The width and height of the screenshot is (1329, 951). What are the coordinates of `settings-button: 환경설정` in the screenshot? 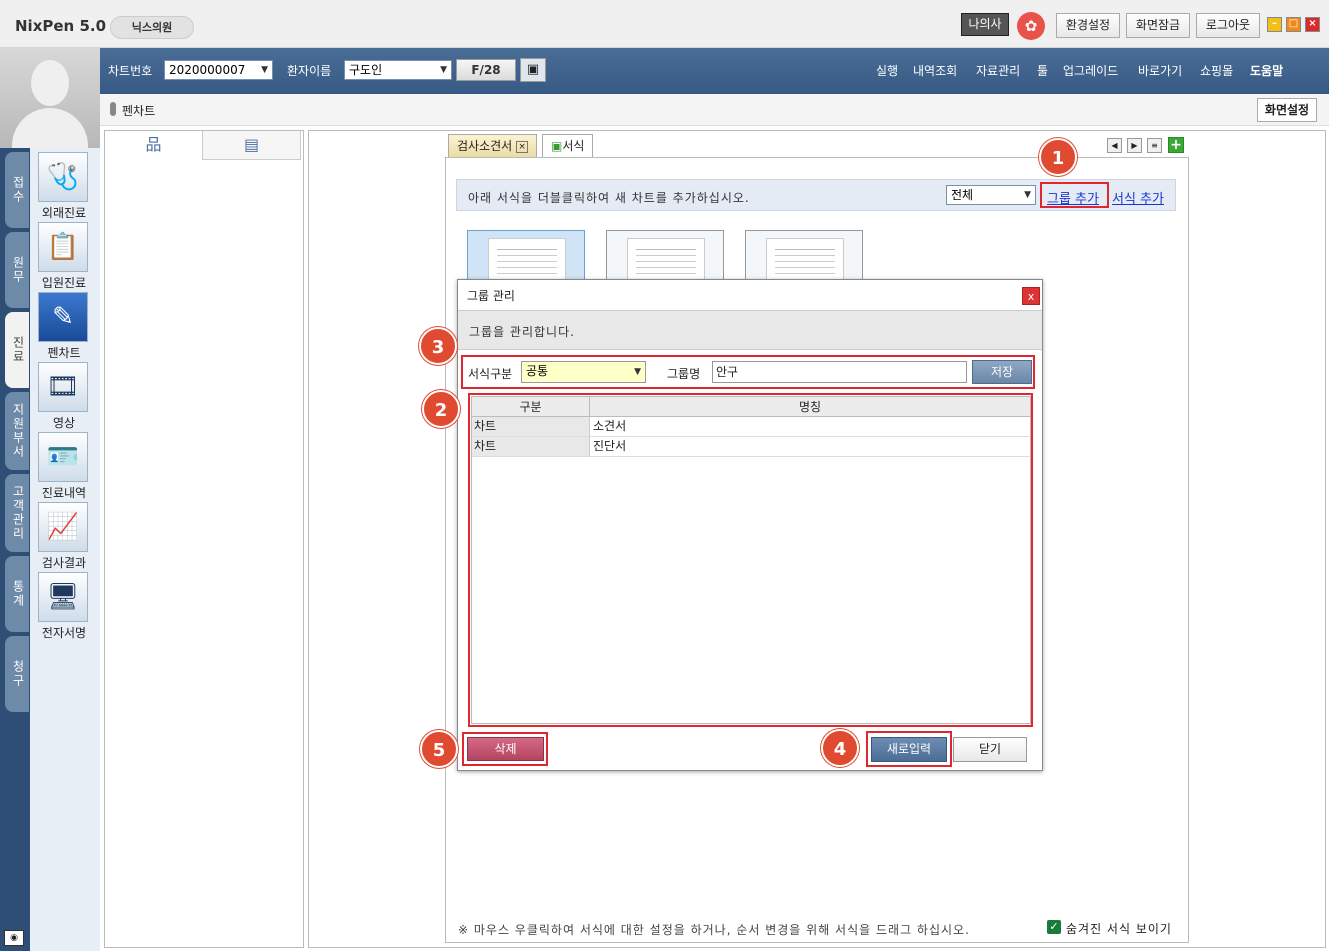 It's located at (1088, 25).